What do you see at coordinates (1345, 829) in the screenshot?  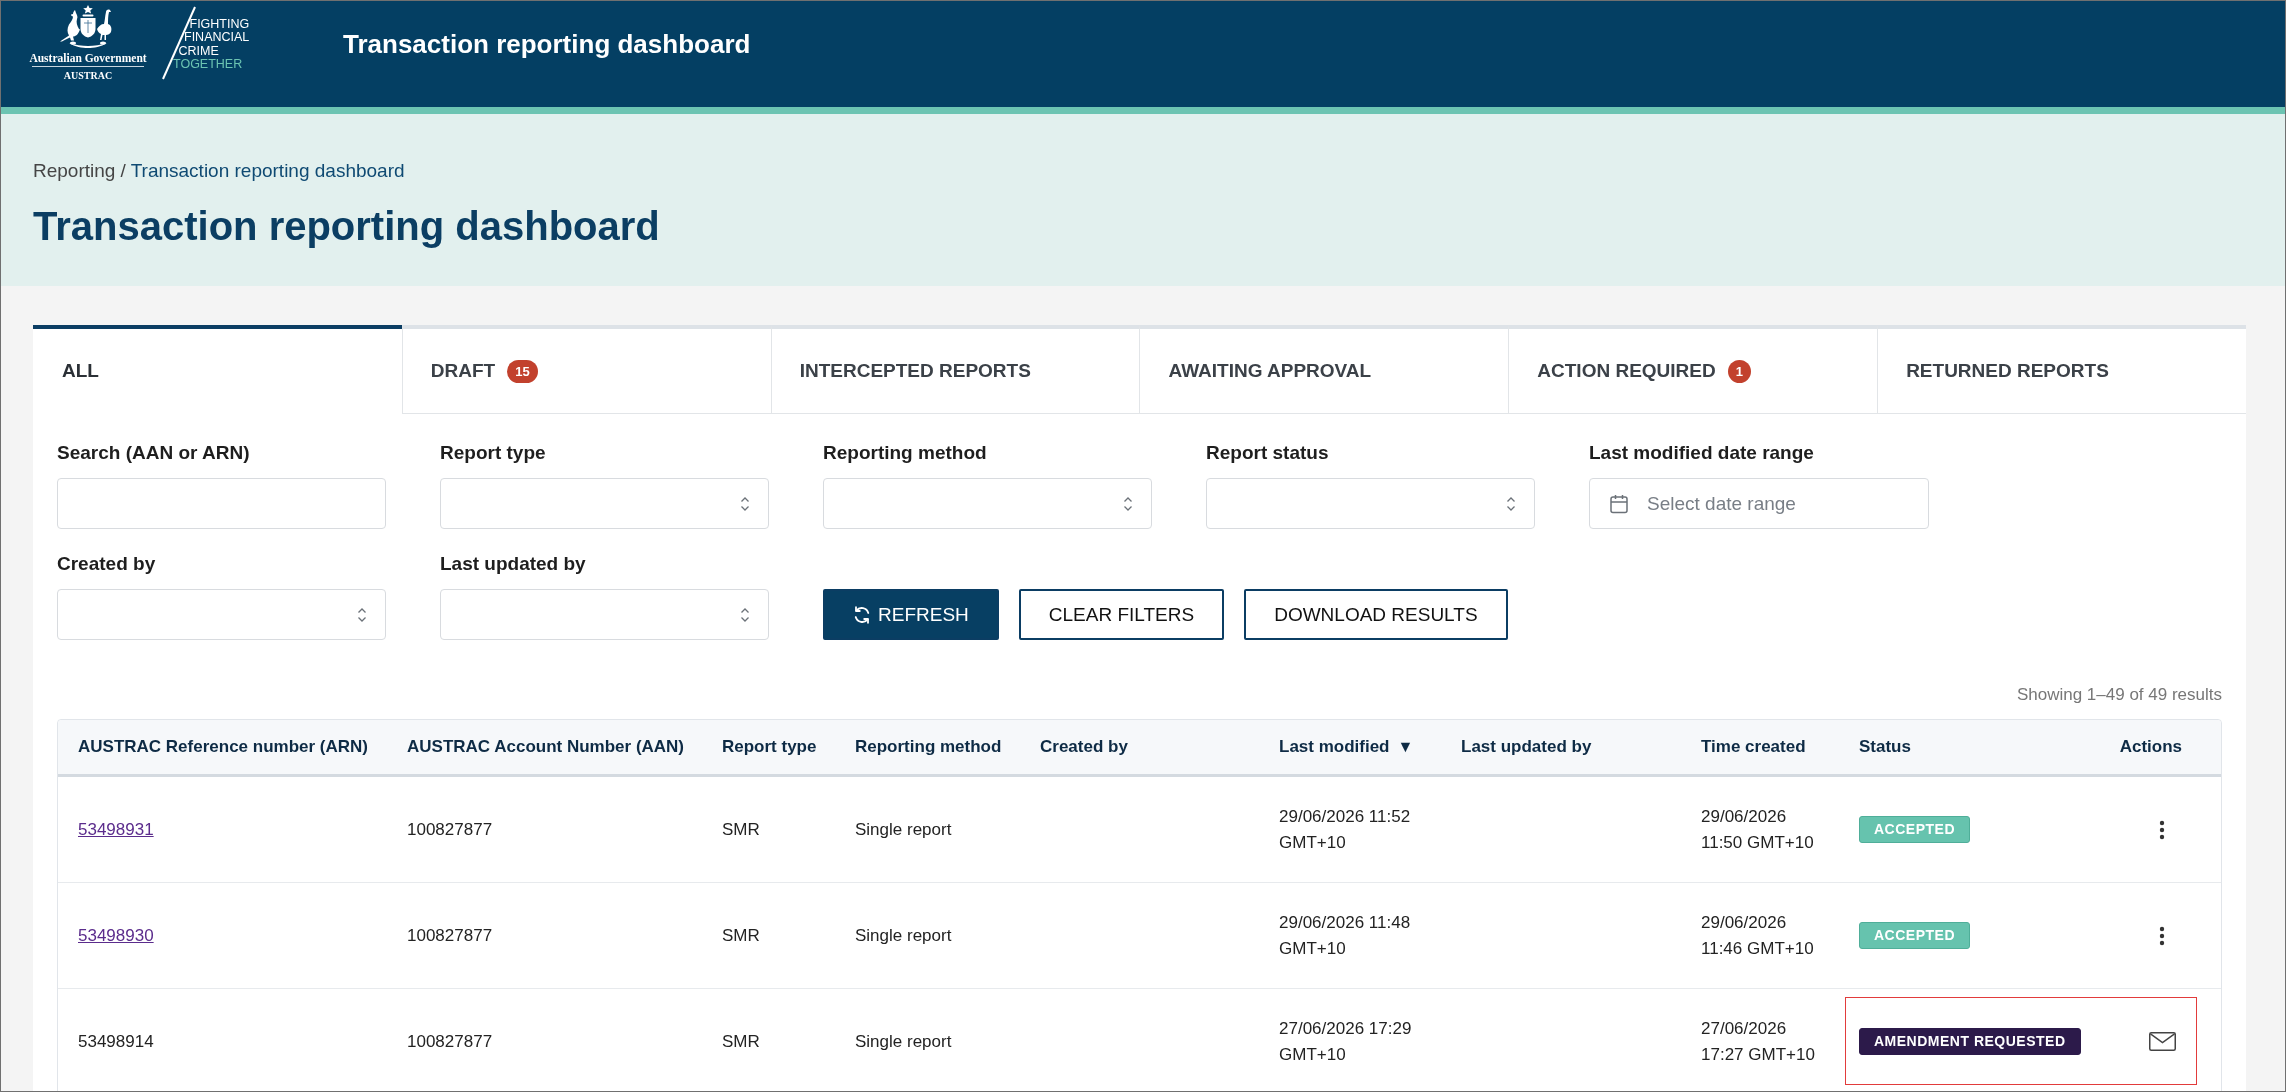 I see `modified-date: 29/06/2026 11:52 GMT+10` at bounding box center [1345, 829].